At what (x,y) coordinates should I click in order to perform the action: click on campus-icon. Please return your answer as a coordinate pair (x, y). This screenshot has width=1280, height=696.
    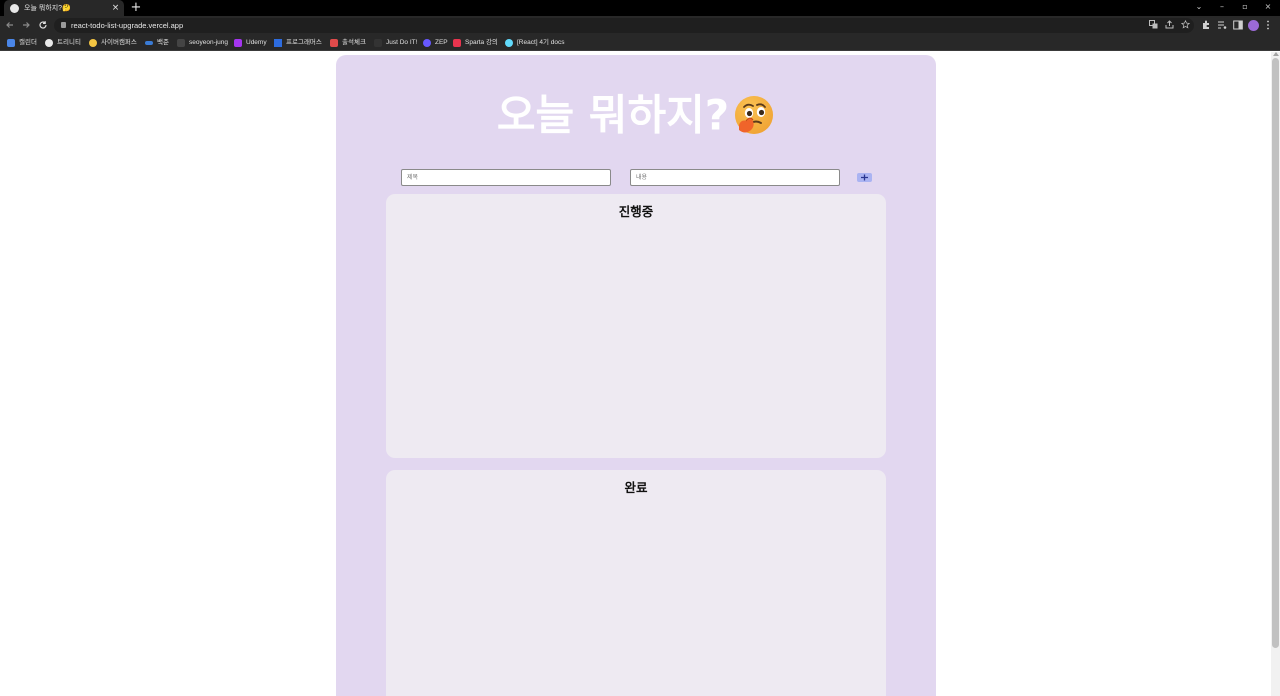
    Looking at the image, I should click on (93, 43).